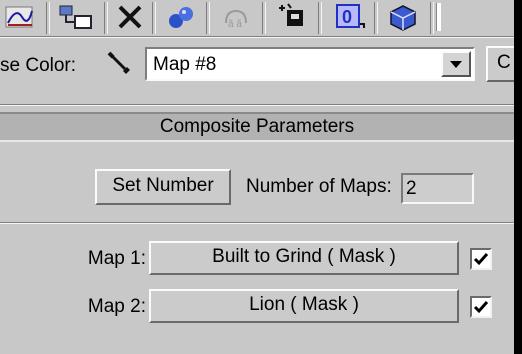  What do you see at coordinates (116, 306) in the screenshot?
I see `map-2-label: Map 2:` at bounding box center [116, 306].